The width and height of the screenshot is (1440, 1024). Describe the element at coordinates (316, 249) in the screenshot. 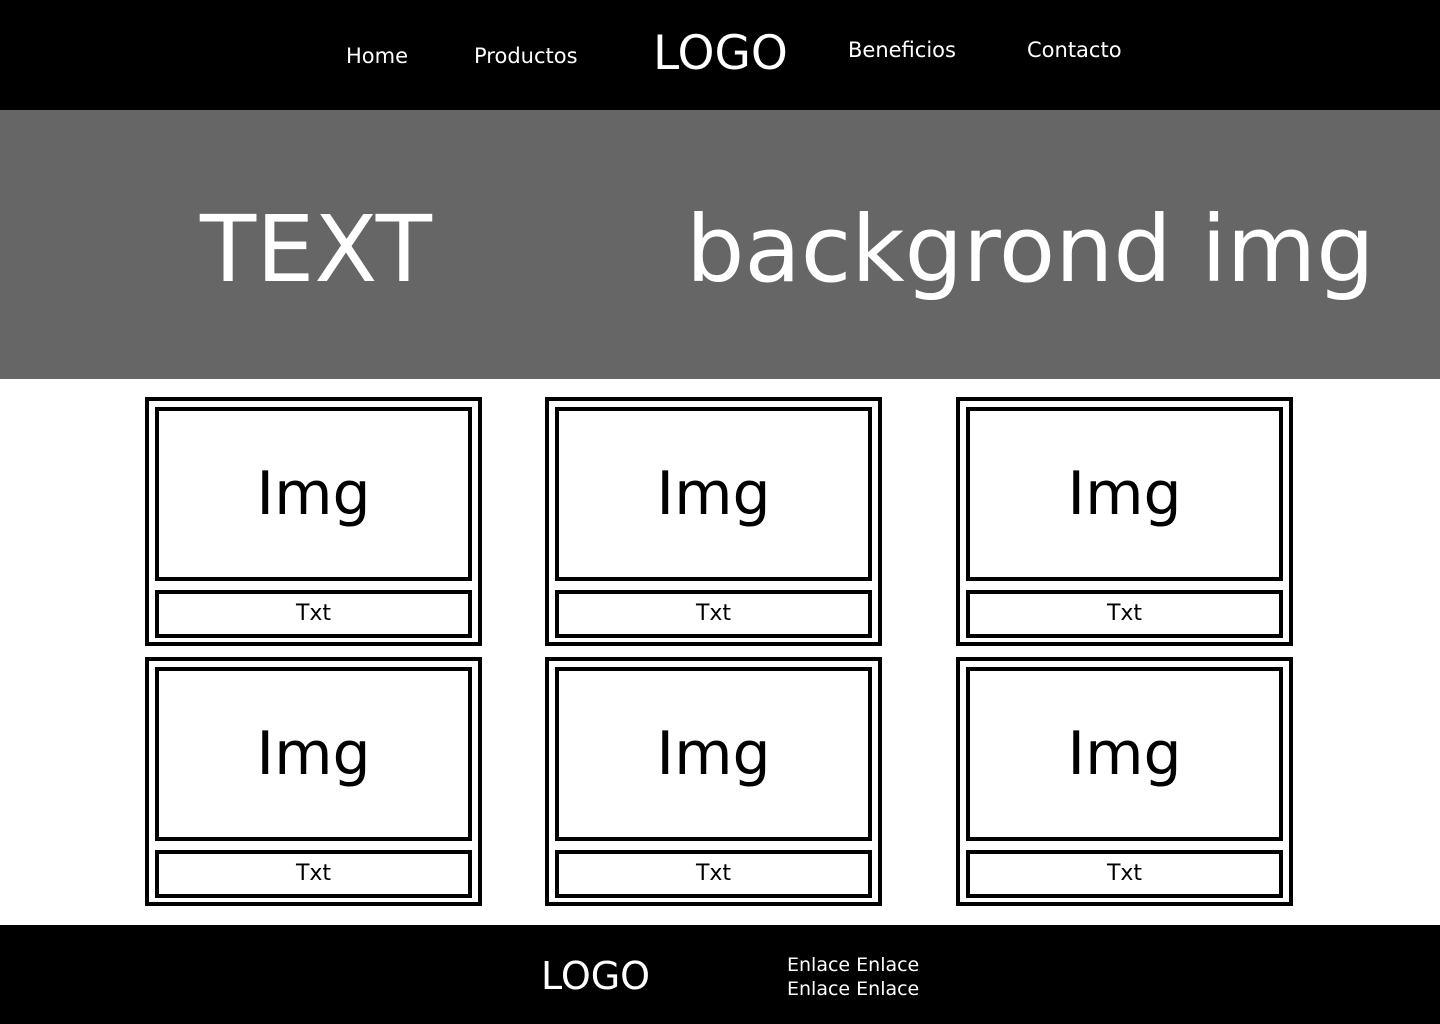

I see `hero-text: TEXT` at that location.